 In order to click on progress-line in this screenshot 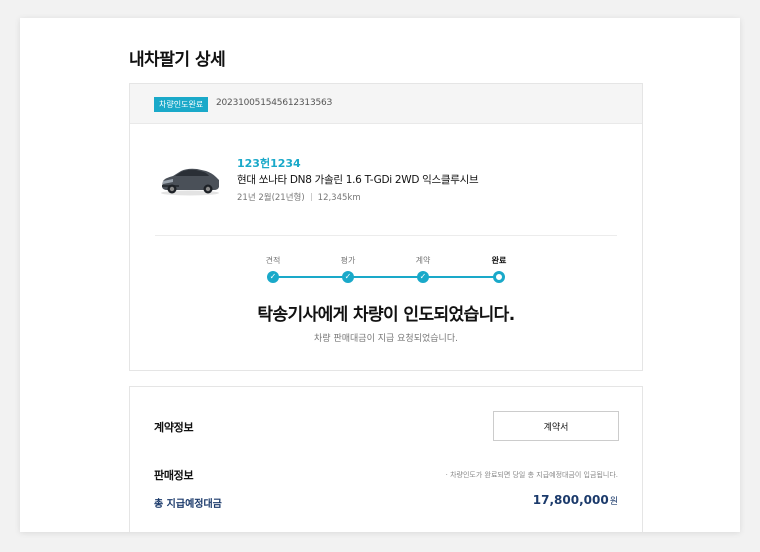, I will do `click(386, 277)`.